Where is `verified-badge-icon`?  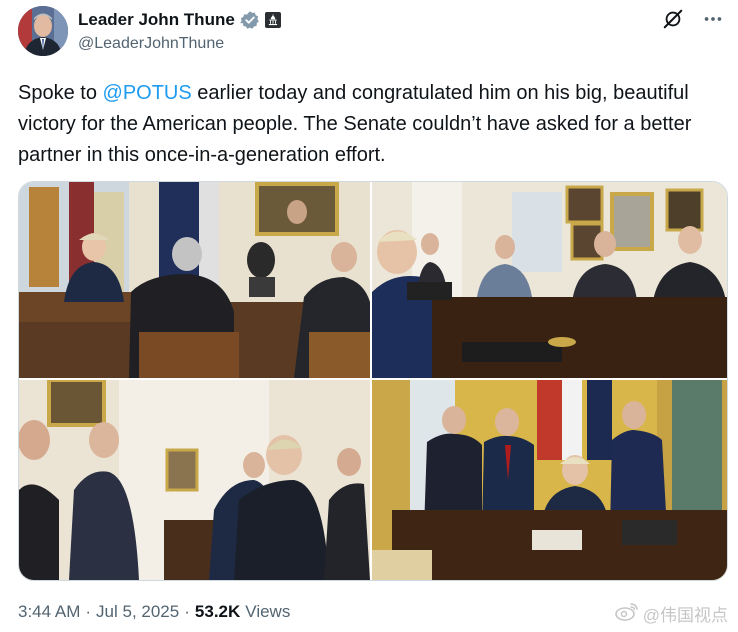 verified-badge-icon is located at coordinates (250, 20).